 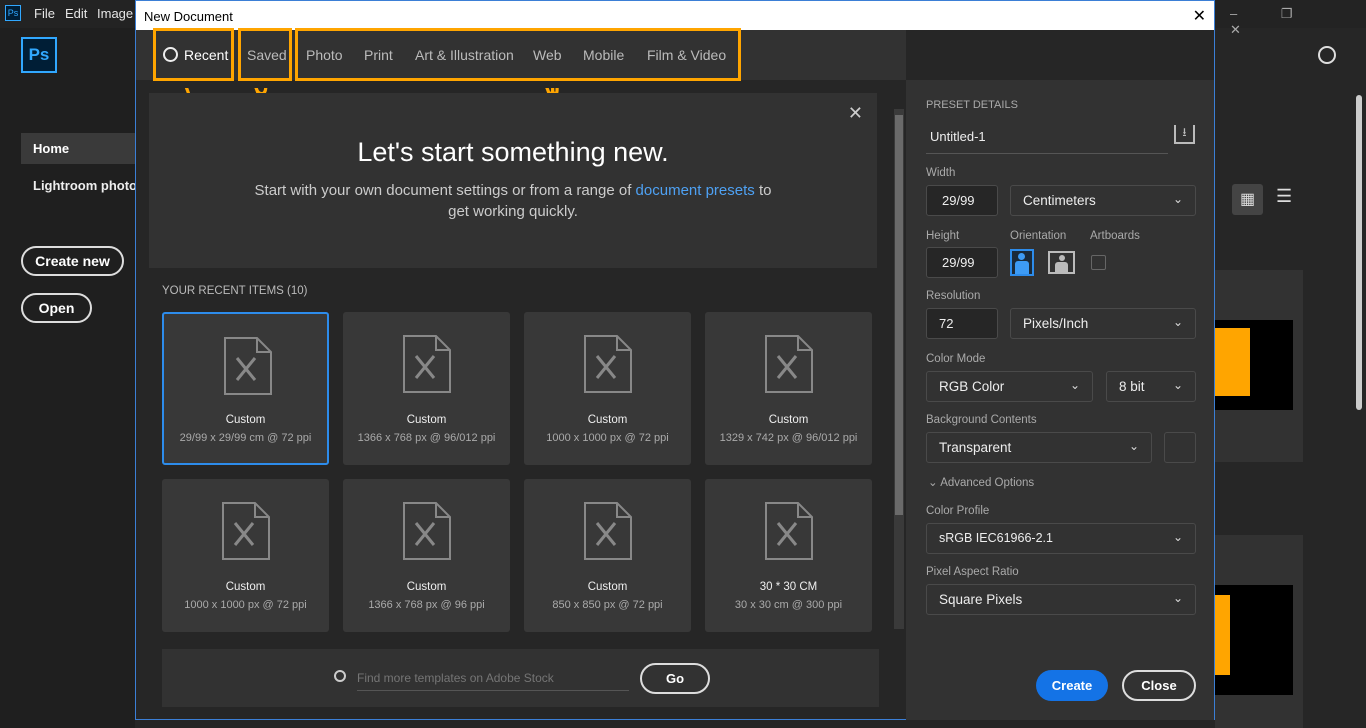 What do you see at coordinates (981, 420) in the screenshot?
I see `background-contents-label: Background Contents` at bounding box center [981, 420].